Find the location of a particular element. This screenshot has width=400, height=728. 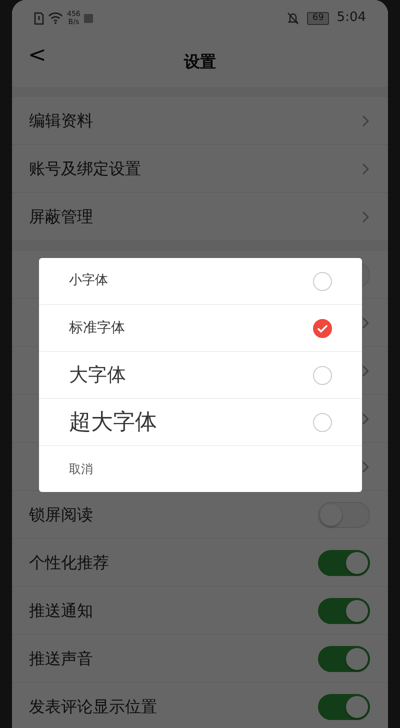

font-option-label: 小字体 is located at coordinates (88, 281).